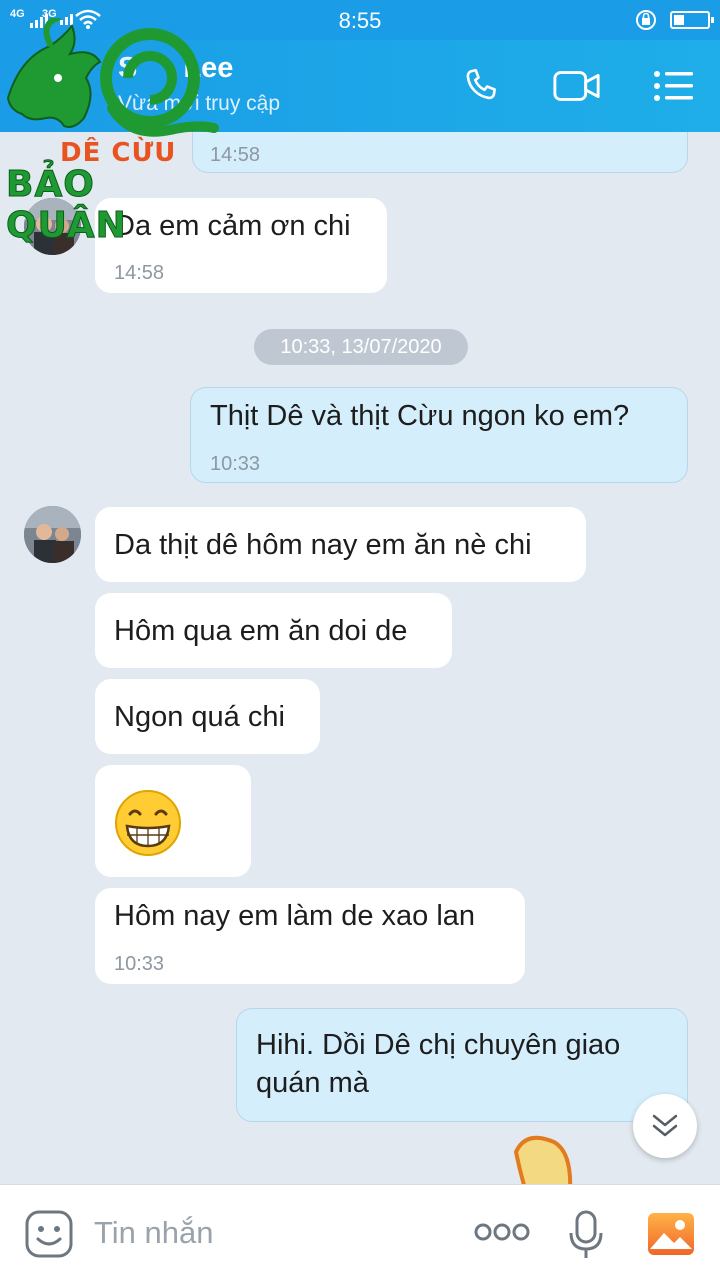 This screenshot has width=720, height=1280. What do you see at coordinates (323, 545) in the screenshot?
I see `message-text: Da thịt dê hôm nay em ăn nè chi` at bounding box center [323, 545].